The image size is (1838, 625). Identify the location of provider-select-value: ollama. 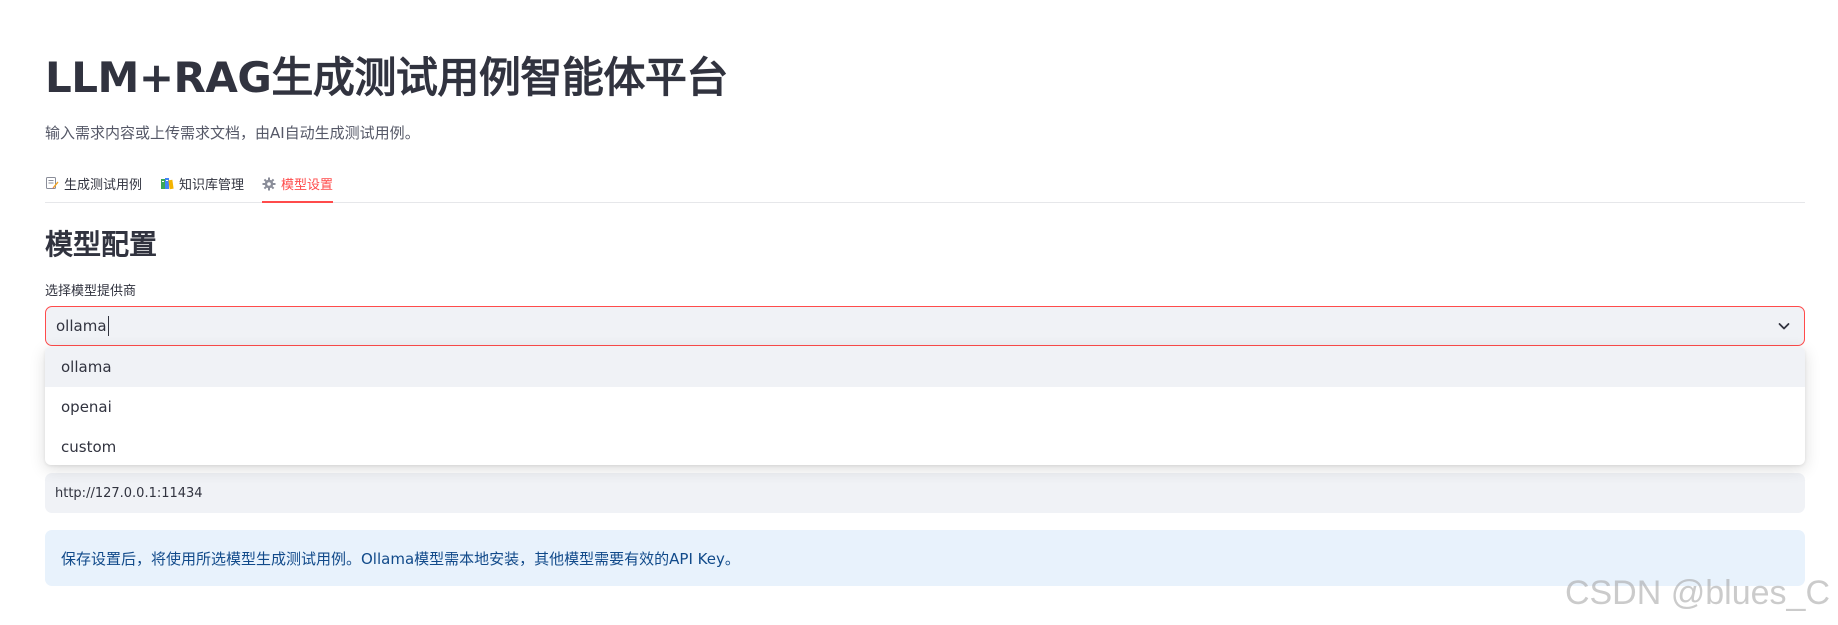
(81, 326).